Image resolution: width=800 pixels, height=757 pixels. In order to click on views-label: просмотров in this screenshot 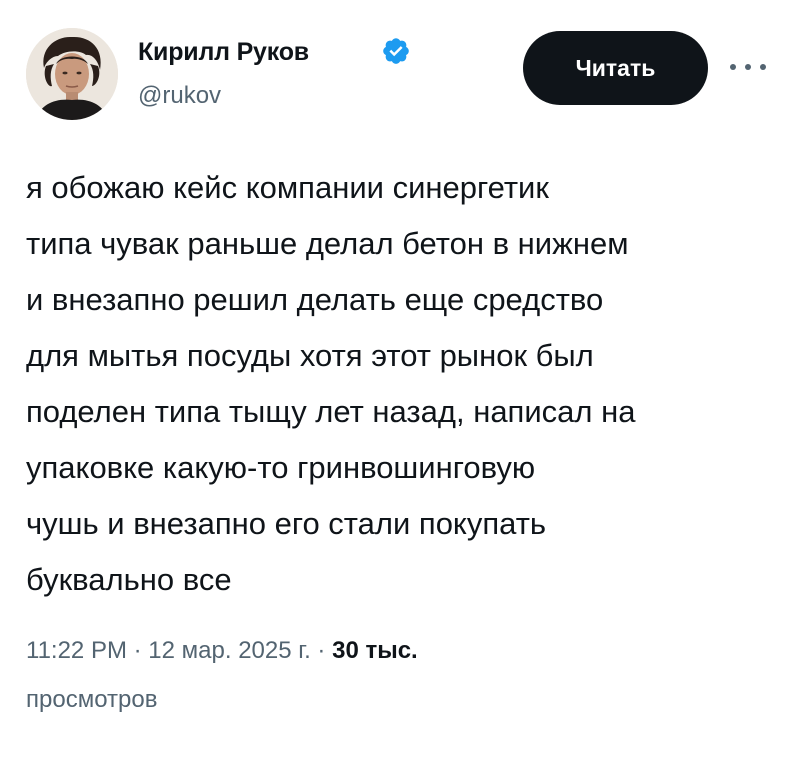, I will do `click(92, 699)`.